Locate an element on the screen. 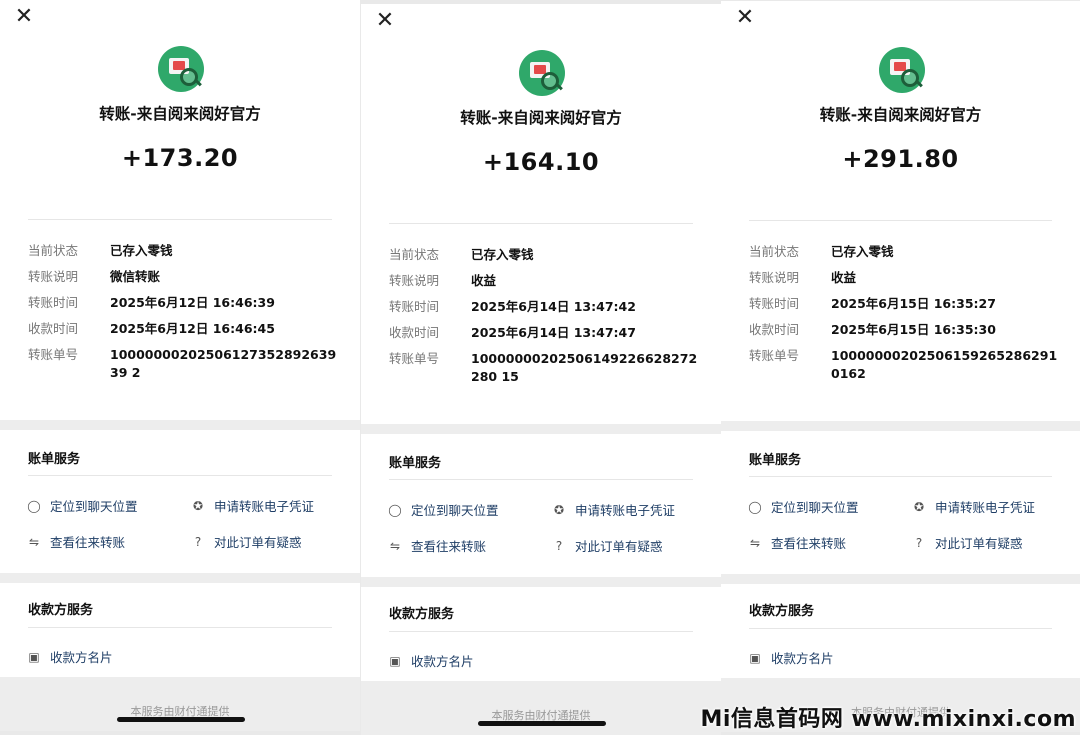 The width and height of the screenshot is (1080, 735). transfer-amount: +164.10 is located at coordinates (541, 162).